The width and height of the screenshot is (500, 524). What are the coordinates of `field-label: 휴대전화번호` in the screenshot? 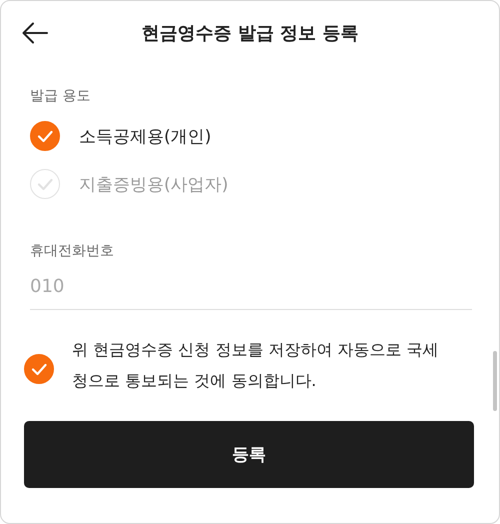 It's located at (72, 251).